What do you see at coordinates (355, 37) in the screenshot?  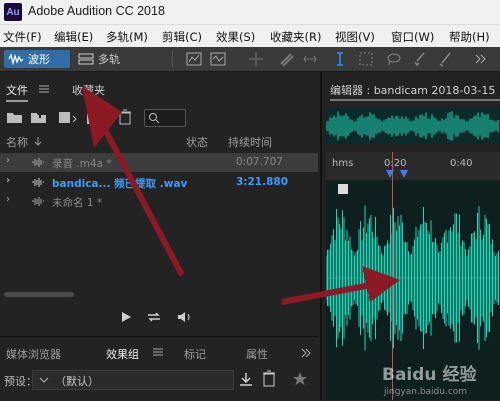 I see `menu-view: 视图(V)` at bounding box center [355, 37].